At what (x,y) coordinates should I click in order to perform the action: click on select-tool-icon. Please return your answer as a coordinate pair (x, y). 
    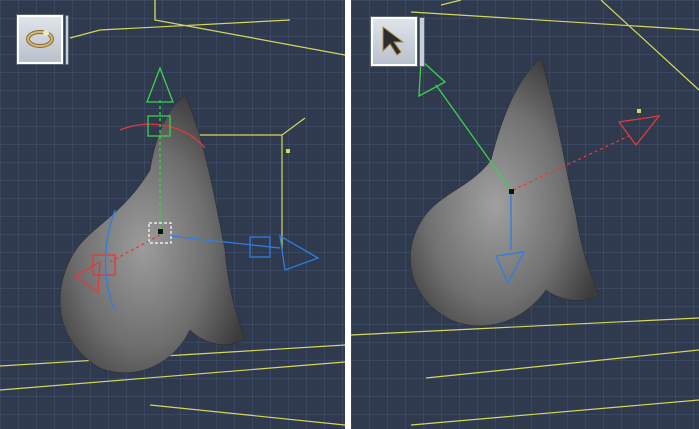
    Looking at the image, I should click on (394, 41).